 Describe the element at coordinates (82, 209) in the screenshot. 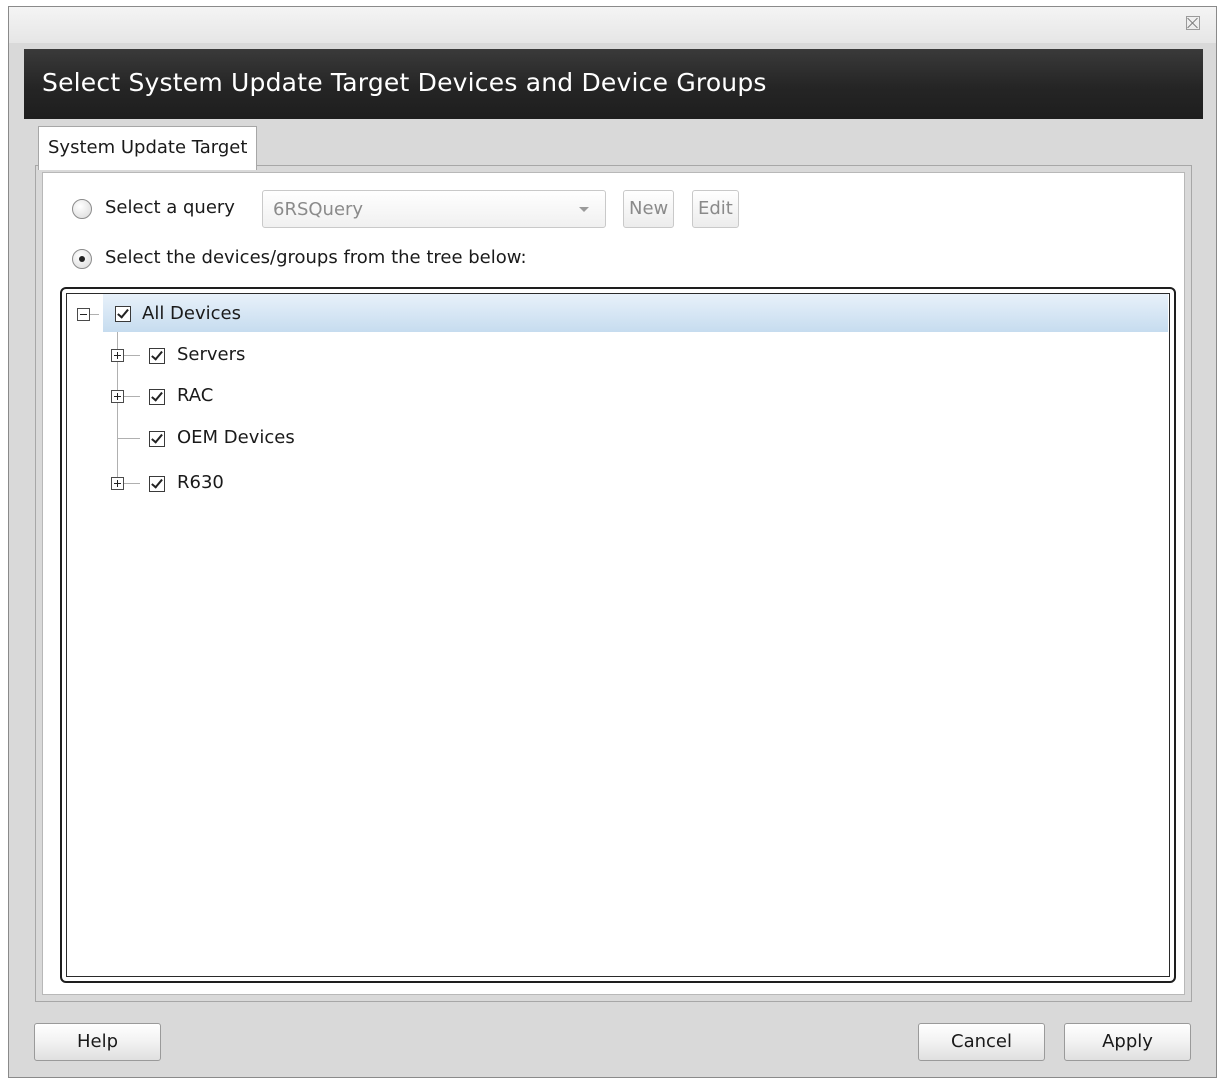

I see `select-query-radio` at that location.